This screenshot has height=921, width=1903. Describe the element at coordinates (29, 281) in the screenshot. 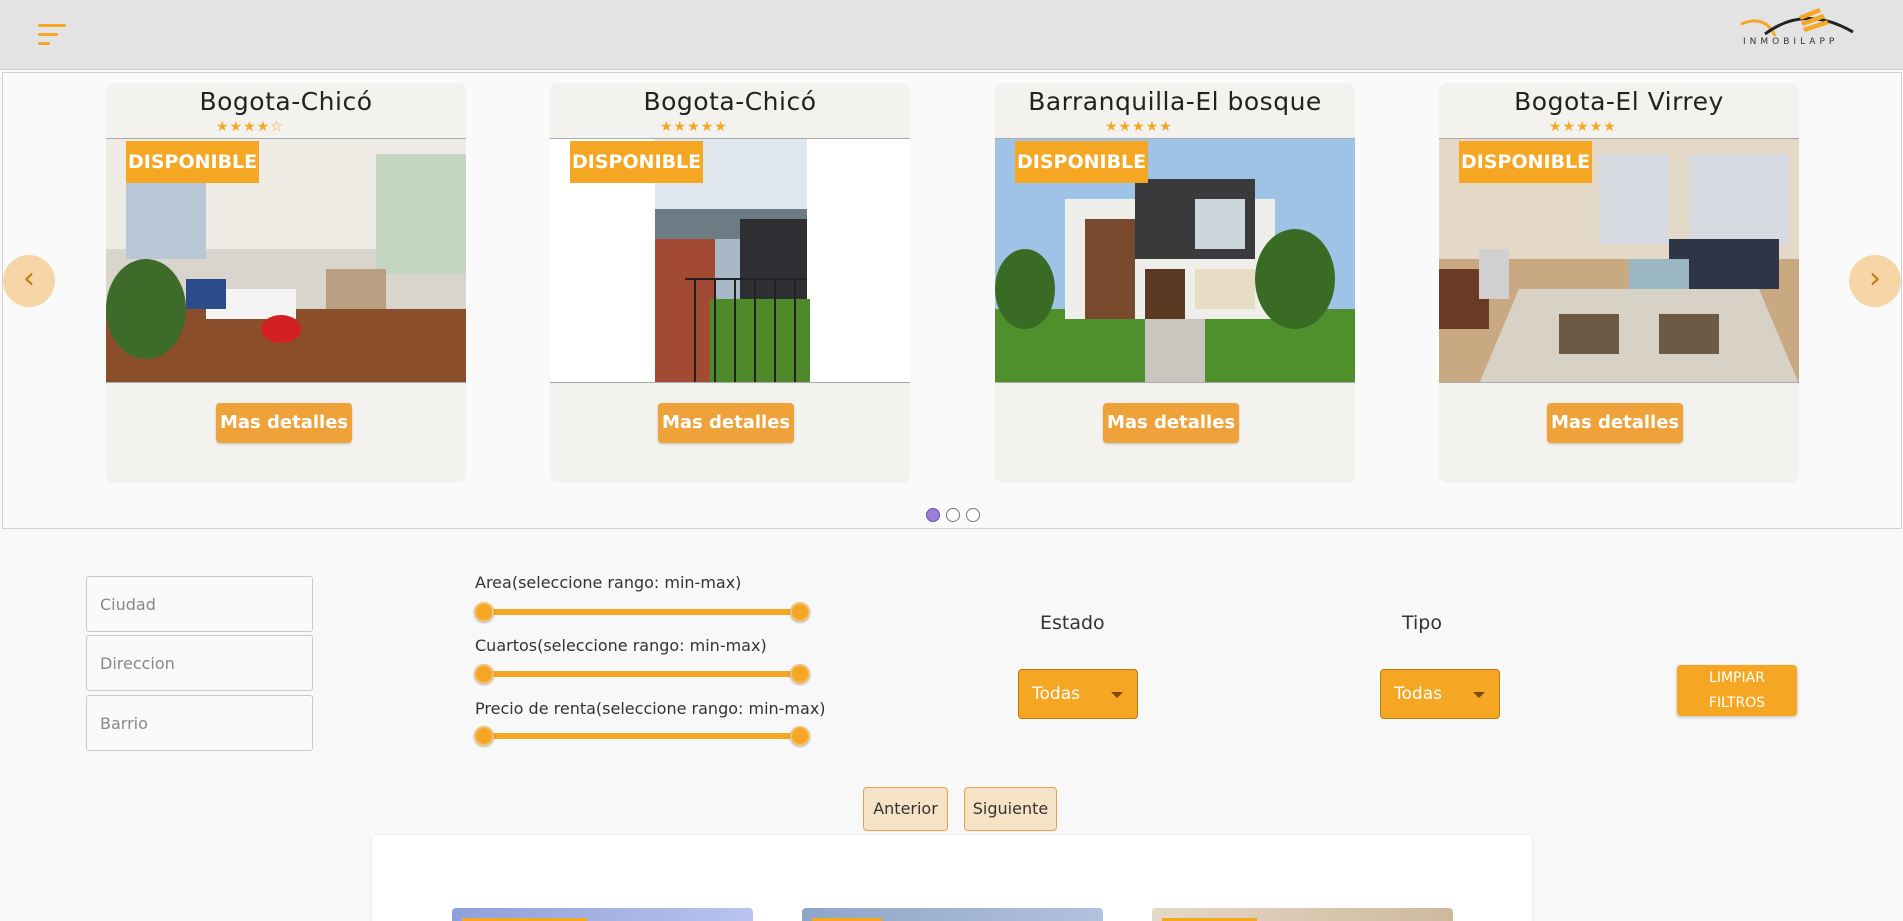

I see `carousel-prev-arrow-icon: ‹` at that location.